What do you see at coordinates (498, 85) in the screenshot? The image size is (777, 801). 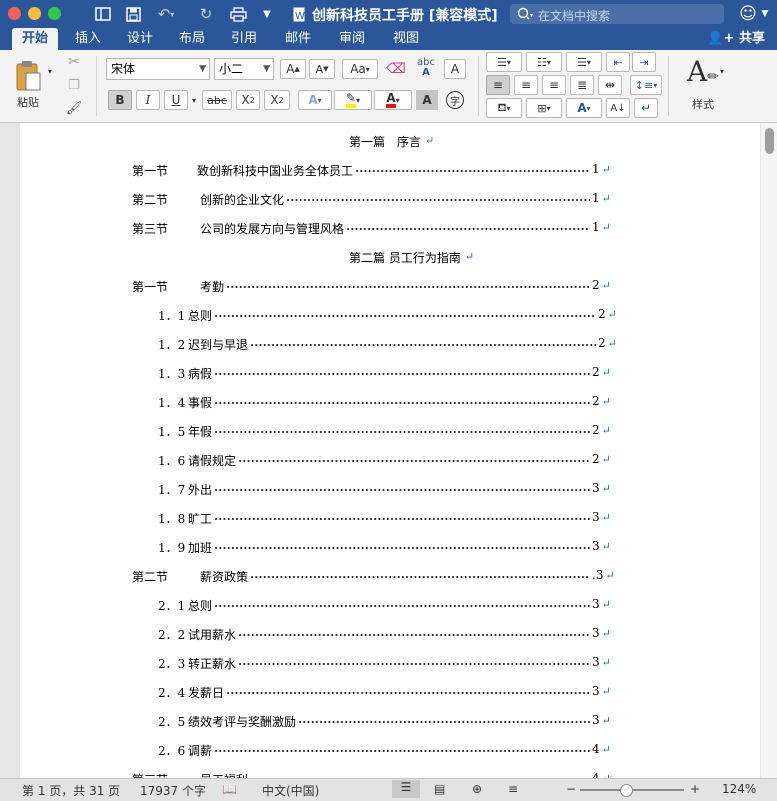 I see `align-left-button: ≡` at bounding box center [498, 85].